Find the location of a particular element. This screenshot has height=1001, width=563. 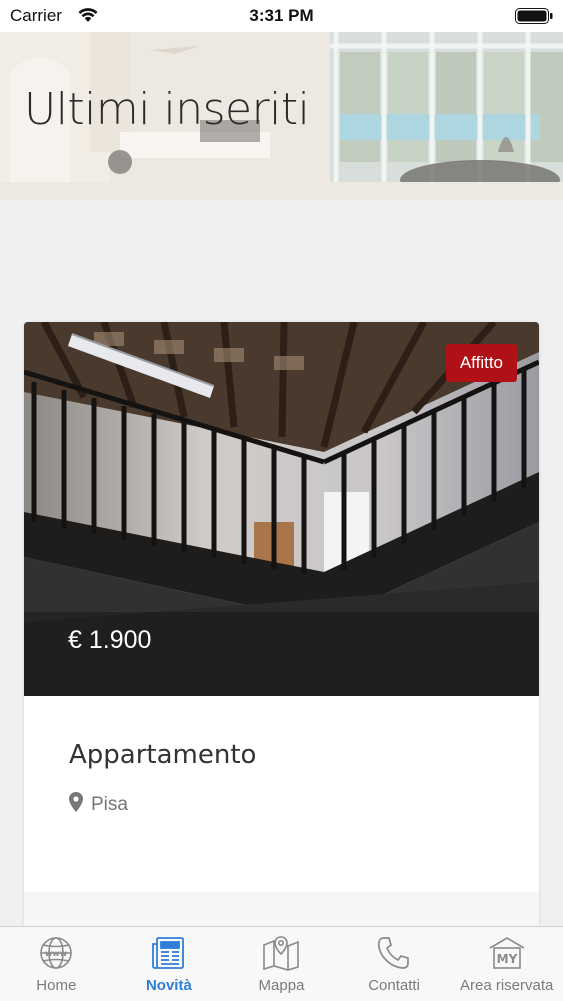

svg-text: www is located at coordinates (56, 953).